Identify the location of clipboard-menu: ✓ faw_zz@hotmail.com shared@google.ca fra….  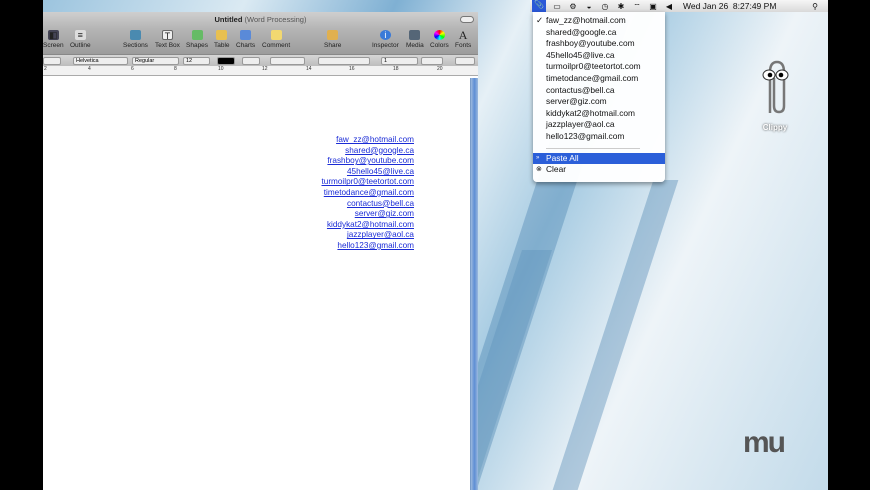
(599, 97).